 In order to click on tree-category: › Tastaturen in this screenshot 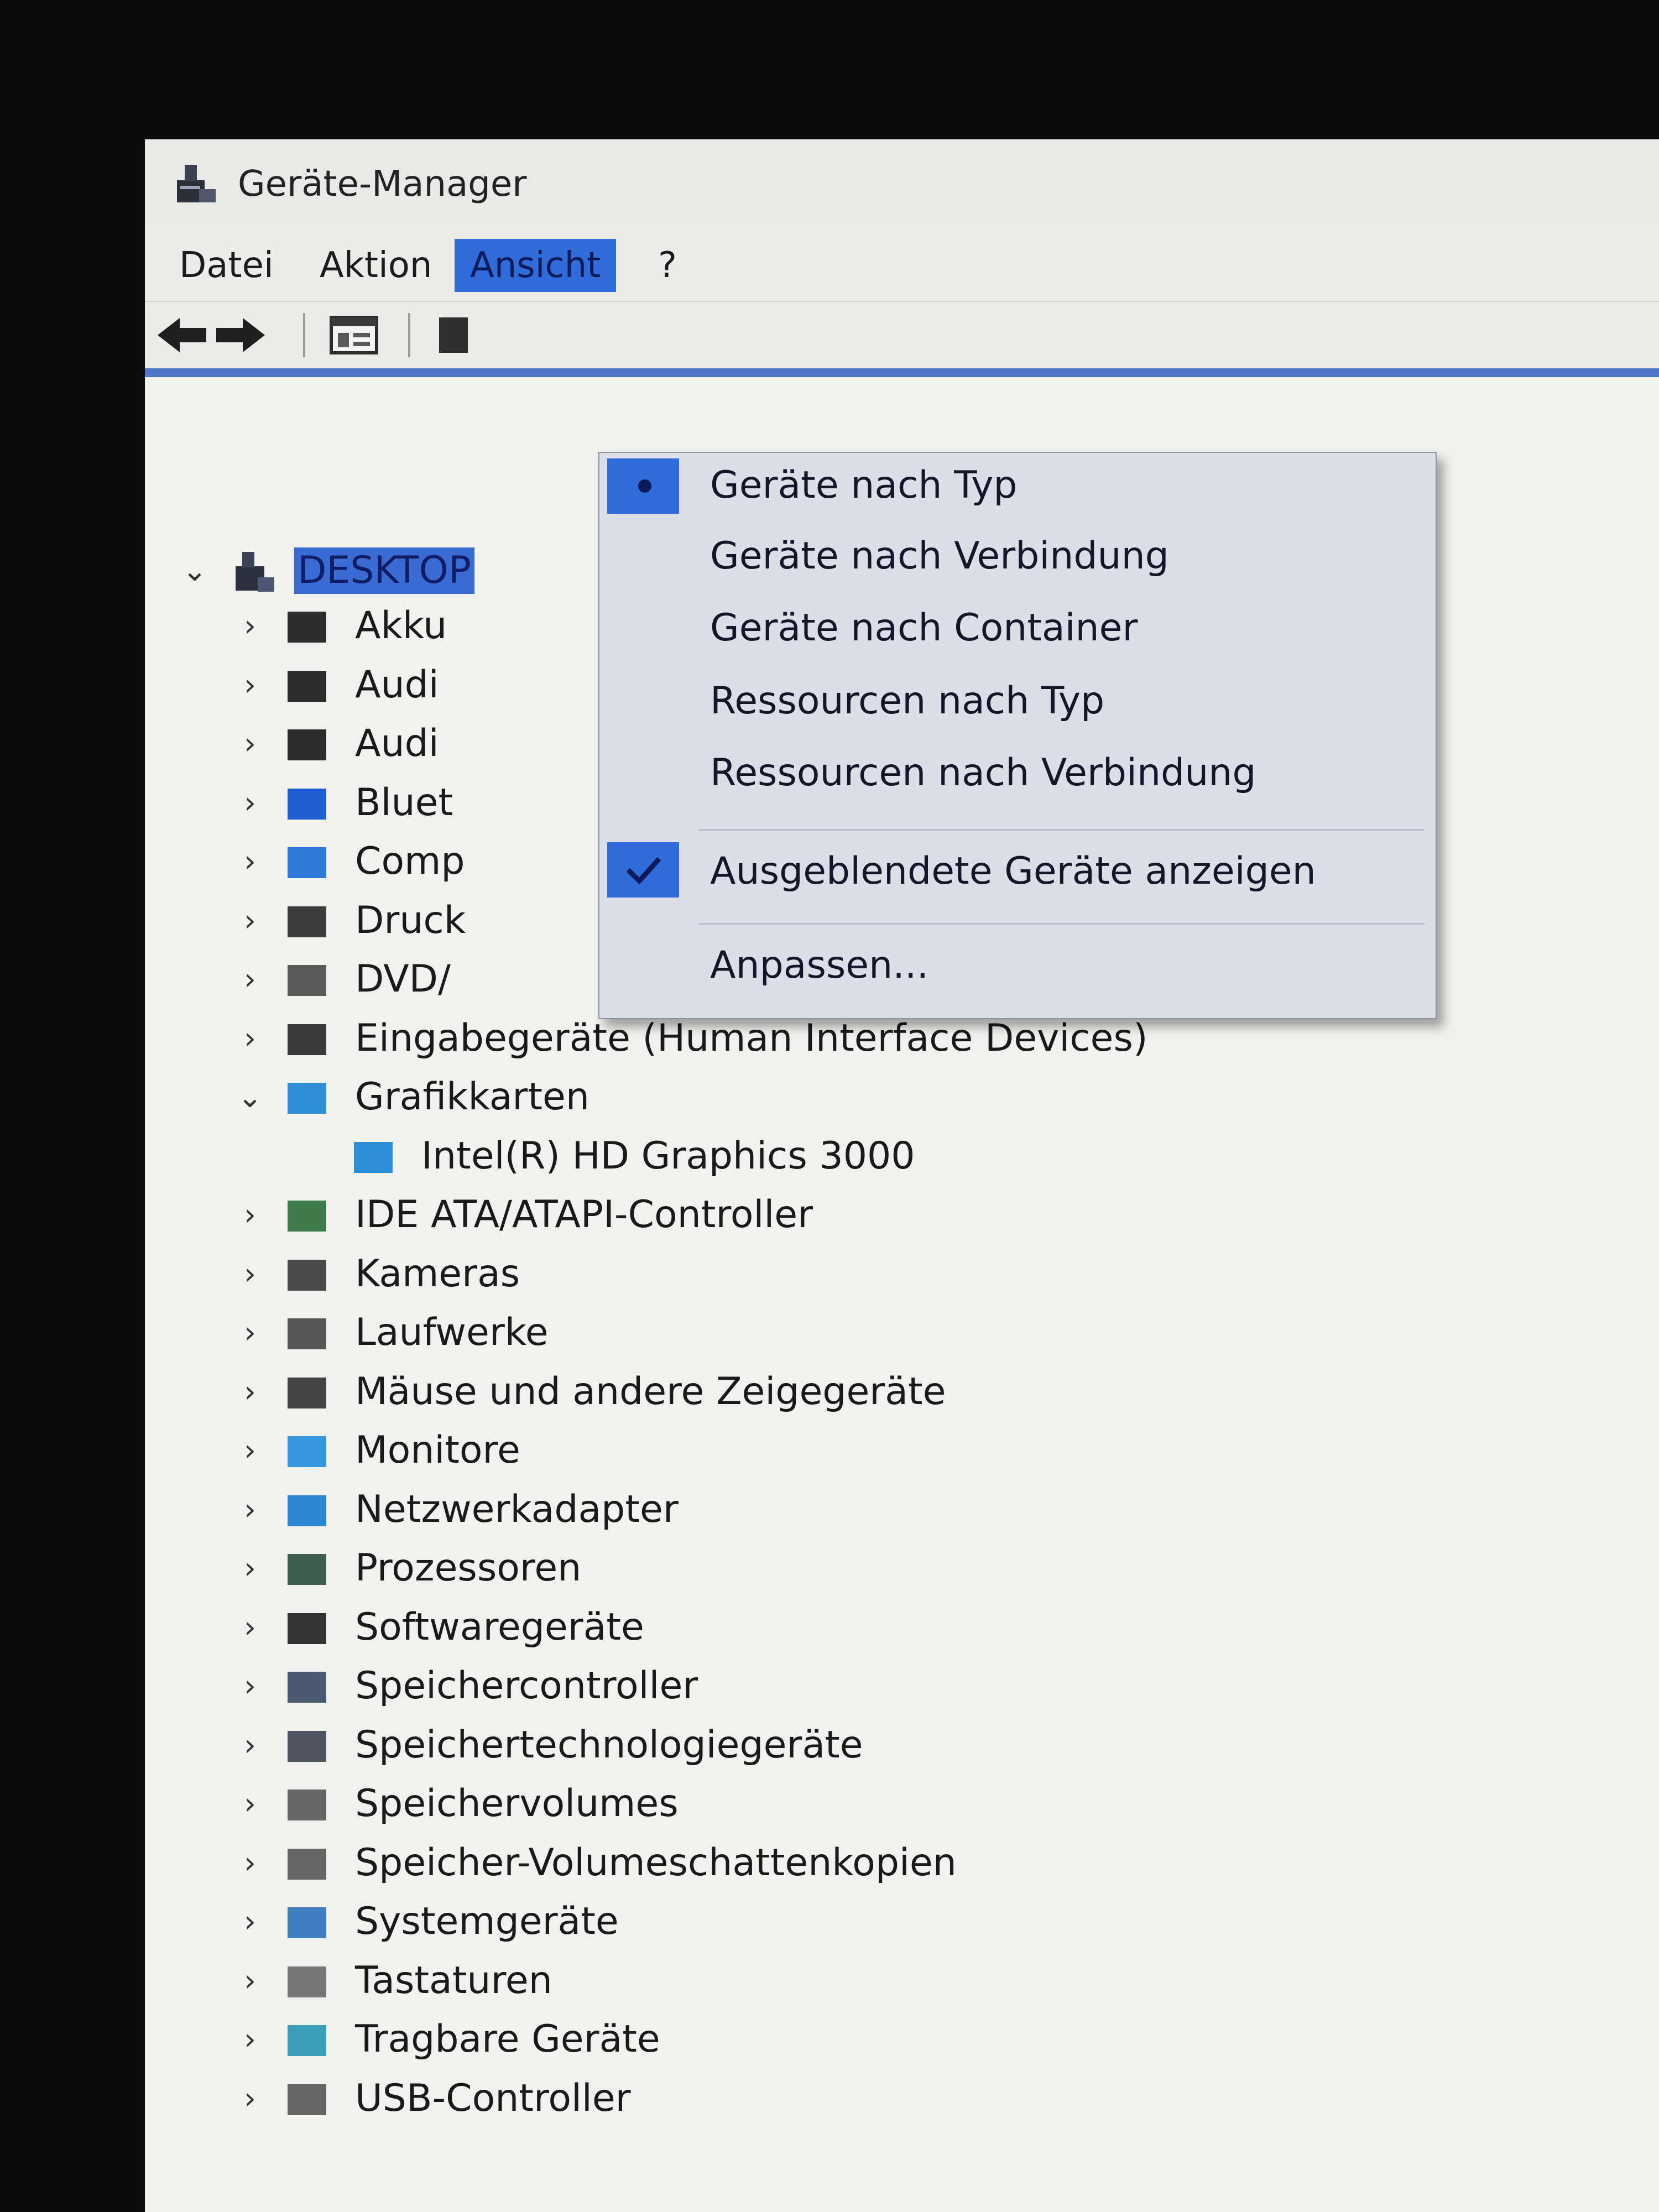, I will do `click(753, 1981)`.